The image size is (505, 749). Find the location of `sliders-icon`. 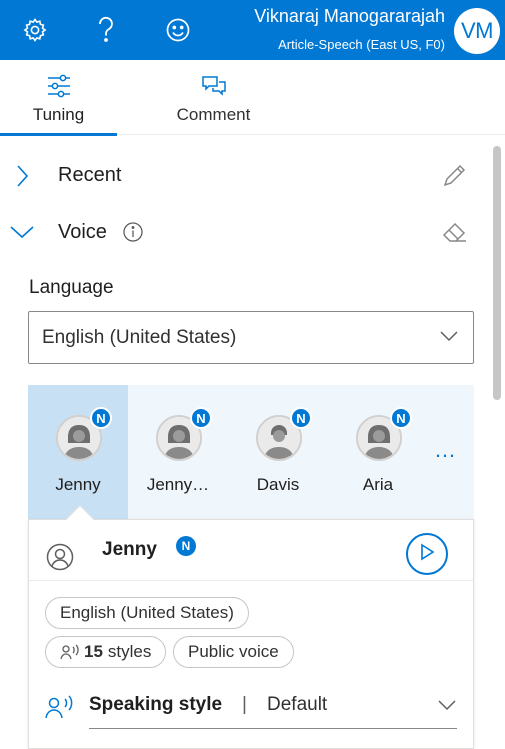

sliders-icon is located at coordinates (59, 86).